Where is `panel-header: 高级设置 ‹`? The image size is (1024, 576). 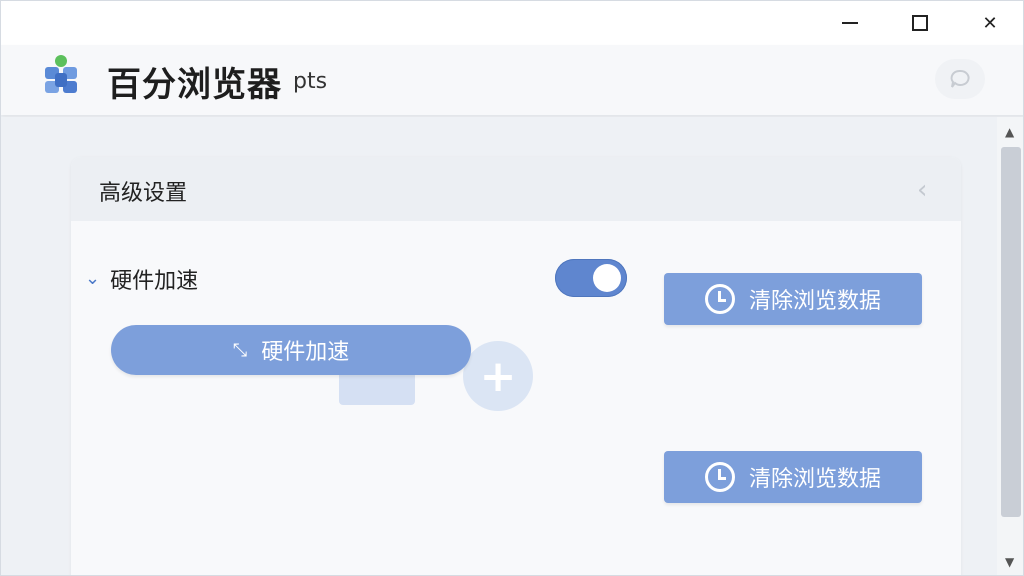 panel-header: 高级设置 ‹ is located at coordinates (516, 189).